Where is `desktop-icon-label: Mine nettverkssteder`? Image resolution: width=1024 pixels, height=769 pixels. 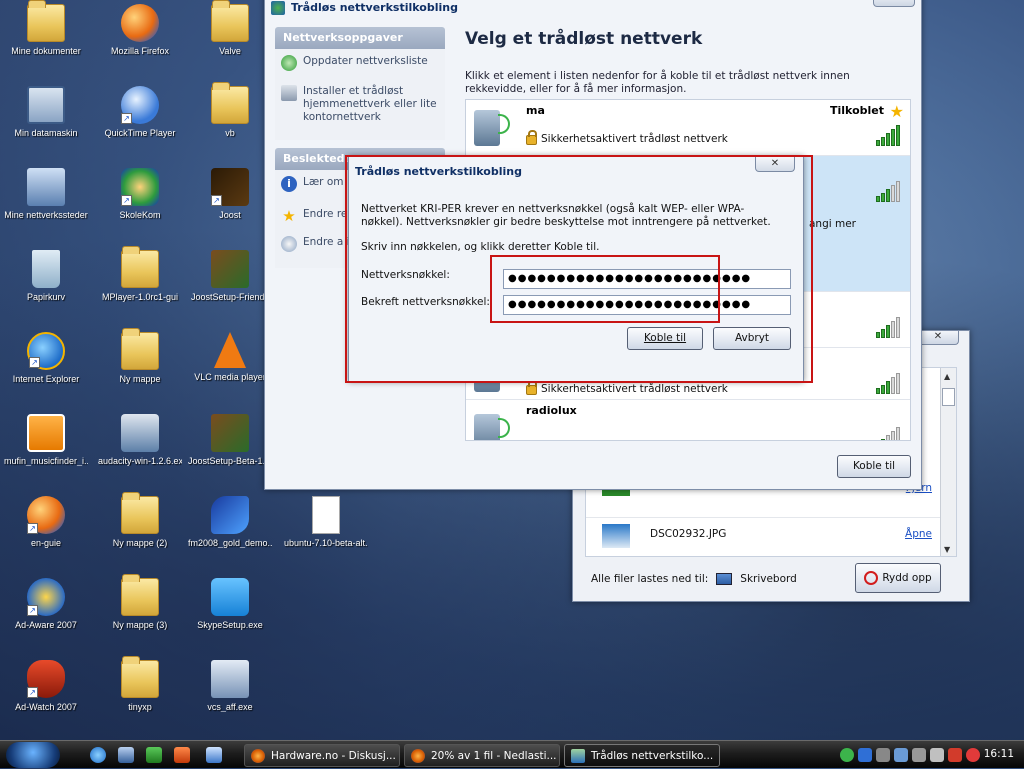
desktop-icon-label: Mine nettverkssteder is located at coordinates (46, 215).